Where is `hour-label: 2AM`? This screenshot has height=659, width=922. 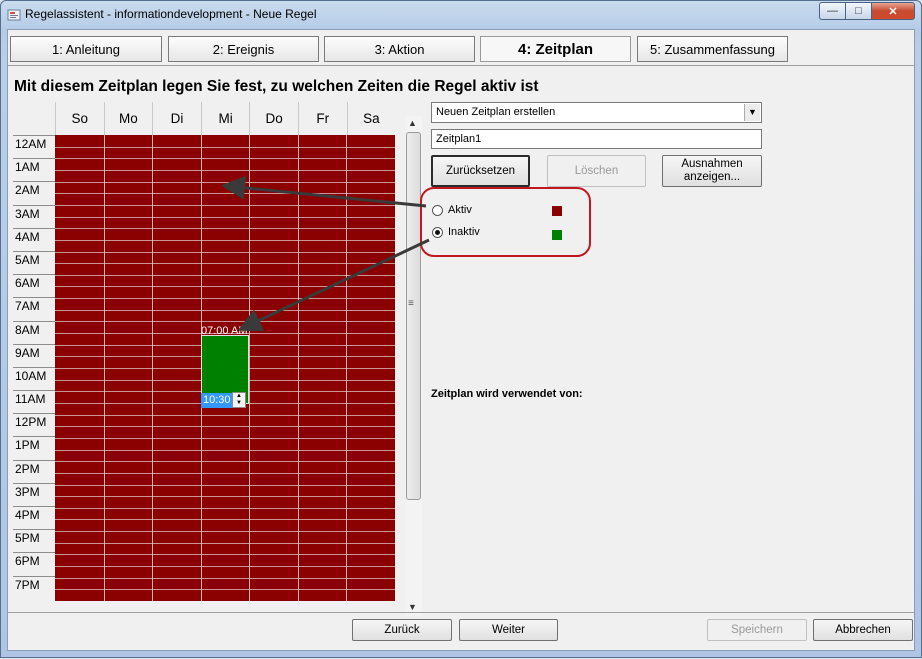
hour-label: 2AM is located at coordinates (34, 192).